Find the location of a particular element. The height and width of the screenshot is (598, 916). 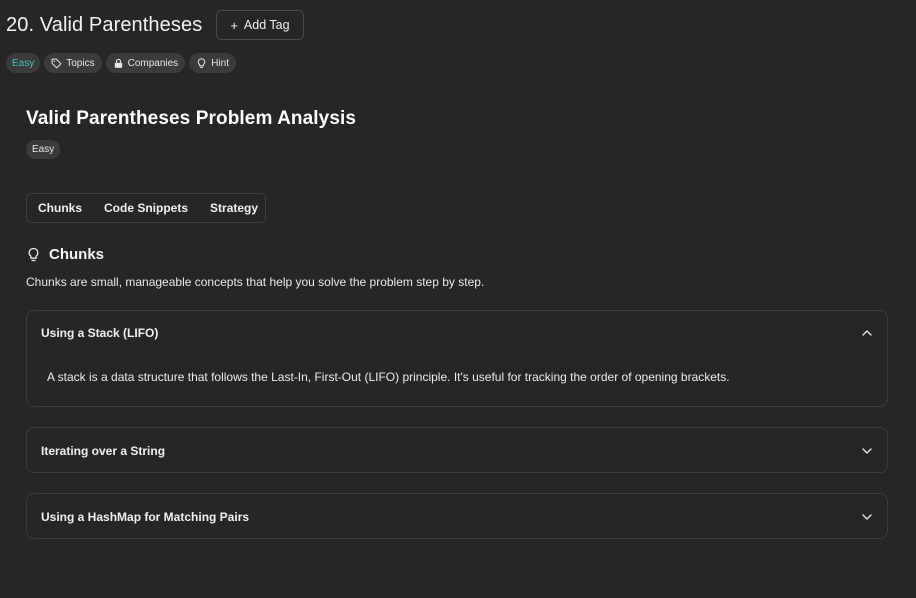

topics-label: Topics is located at coordinates (80, 63).